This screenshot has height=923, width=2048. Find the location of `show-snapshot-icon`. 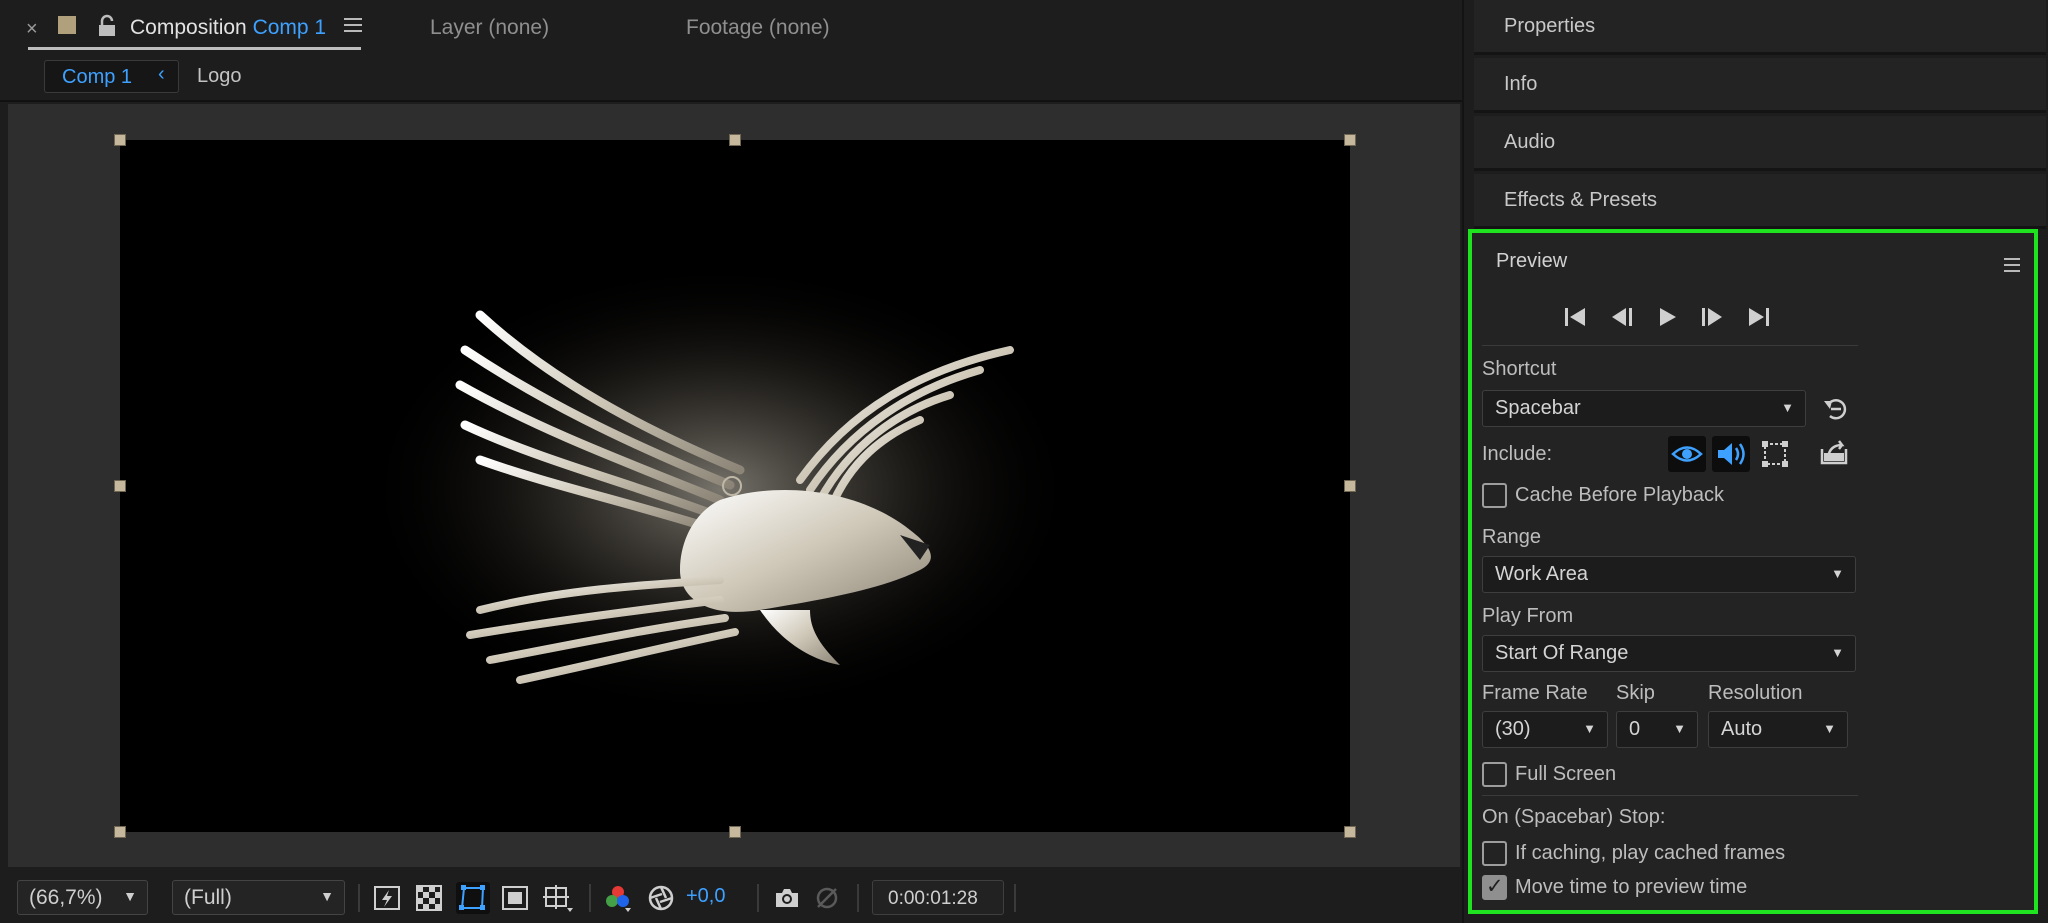

show-snapshot-icon is located at coordinates (827, 898).